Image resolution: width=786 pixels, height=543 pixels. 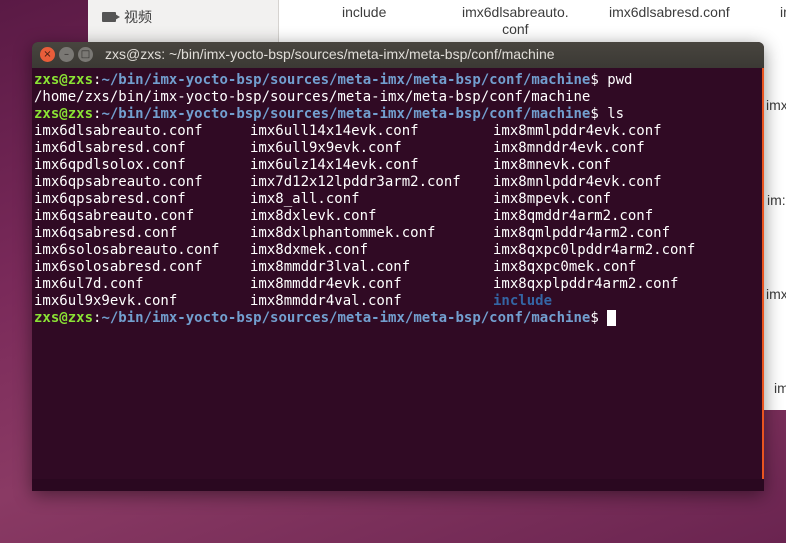 I want to click on file-entry: imx6solosabresd.conf, so click(x=118, y=267).